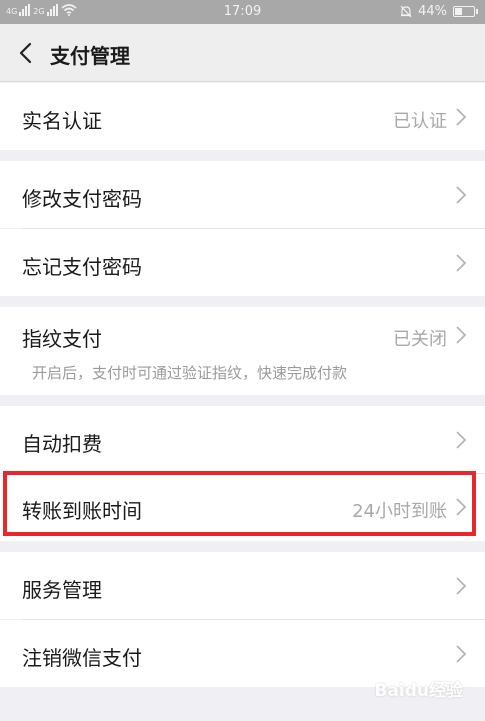 The height and width of the screenshot is (721, 485). Describe the element at coordinates (242, 585) in the screenshot. I see `menu-item-service-management: 服务管理` at that location.